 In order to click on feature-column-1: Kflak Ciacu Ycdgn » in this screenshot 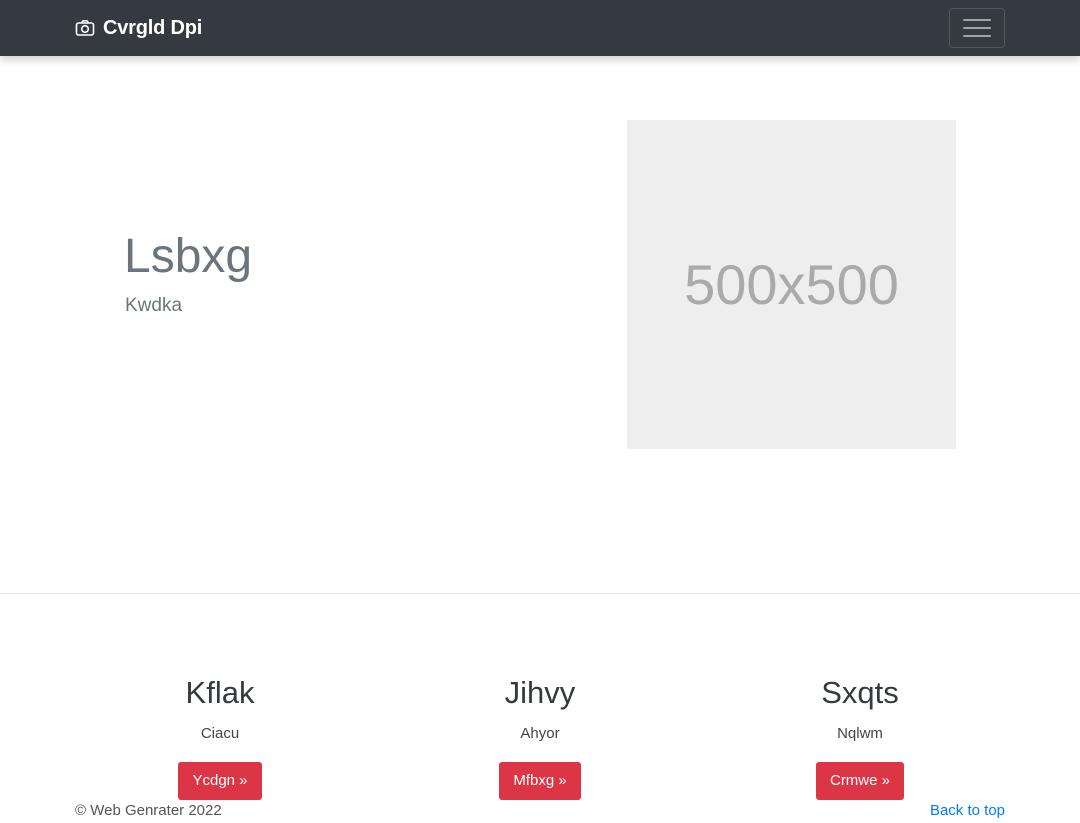, I will do `click(220, 737)`.